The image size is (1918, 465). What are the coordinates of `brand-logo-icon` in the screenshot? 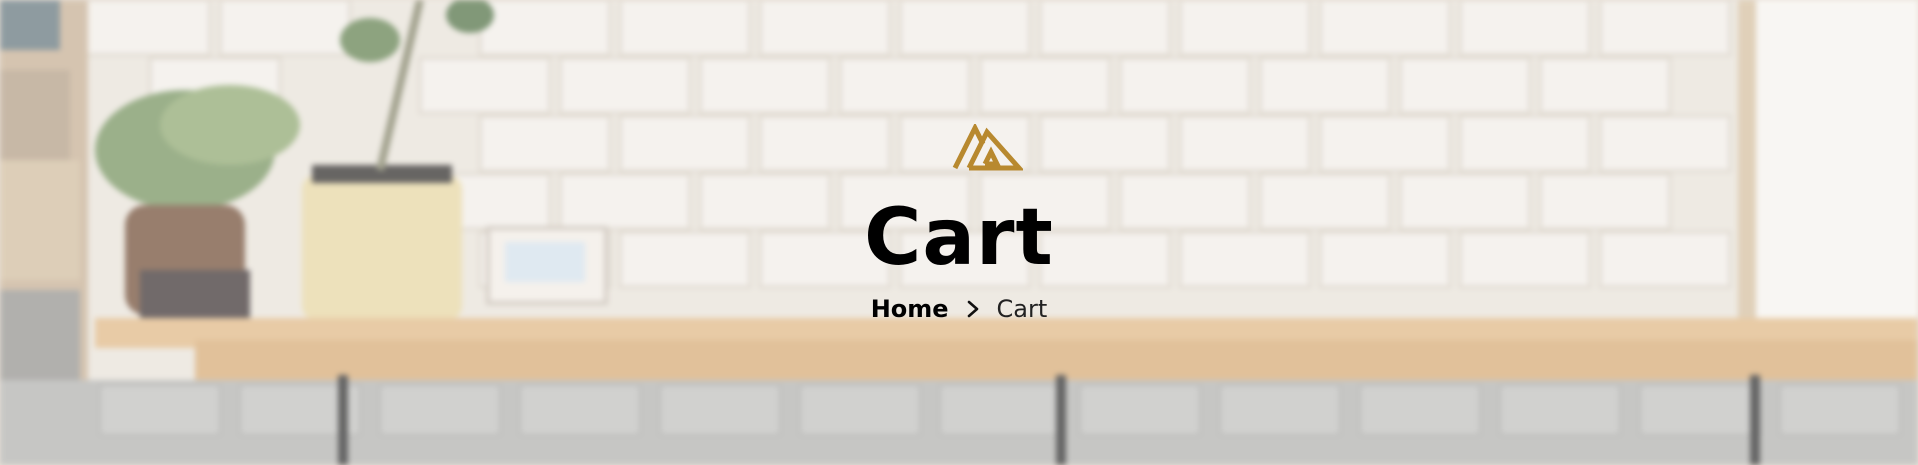 It's located at (987, 147).